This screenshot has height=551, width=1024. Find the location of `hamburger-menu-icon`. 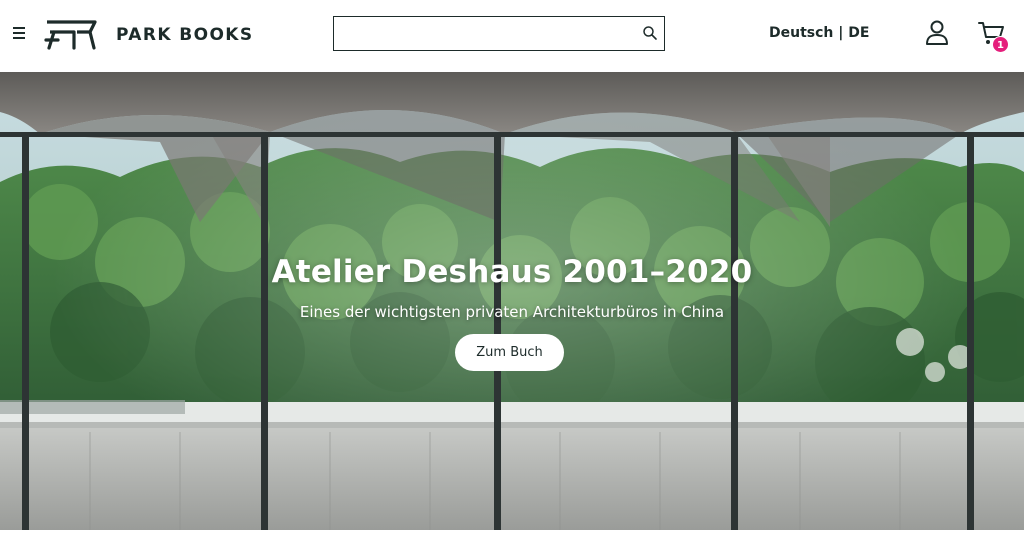

hamburger-menu-icon is located at coordinates (20, 34).